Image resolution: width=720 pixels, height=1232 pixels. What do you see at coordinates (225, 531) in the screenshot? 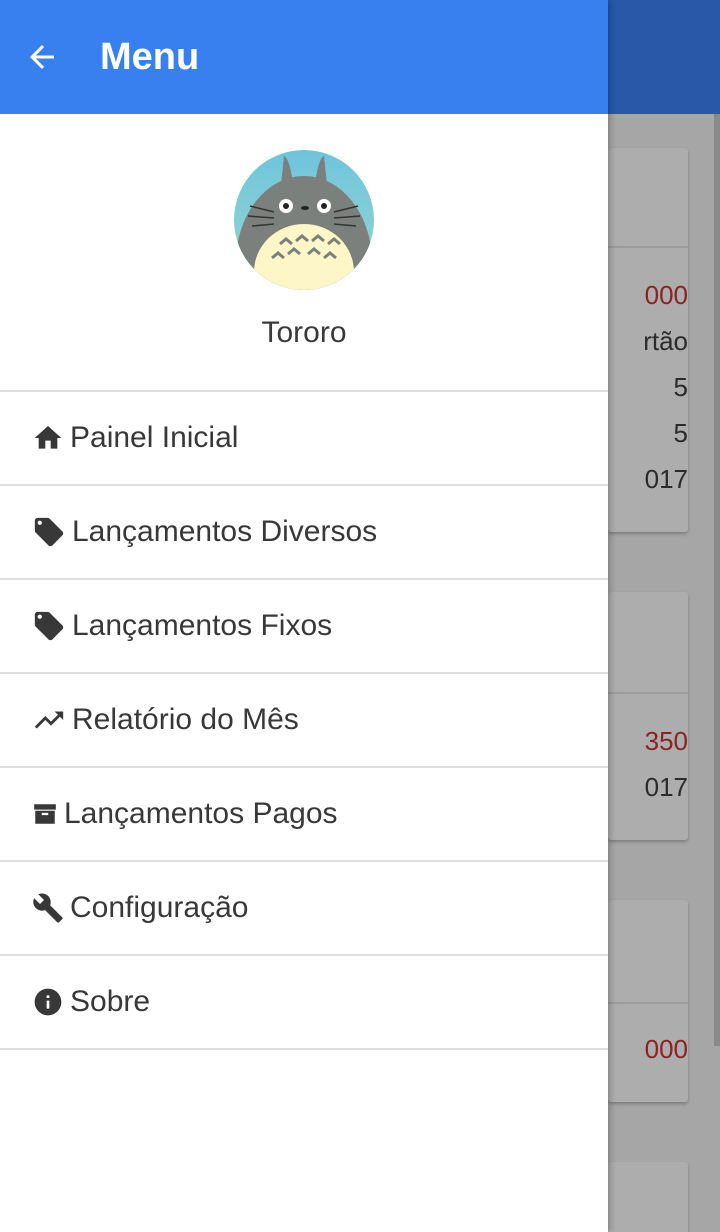
I see `menu-item-label: Lançamentos Diversos` at bounding box center [225, 531].